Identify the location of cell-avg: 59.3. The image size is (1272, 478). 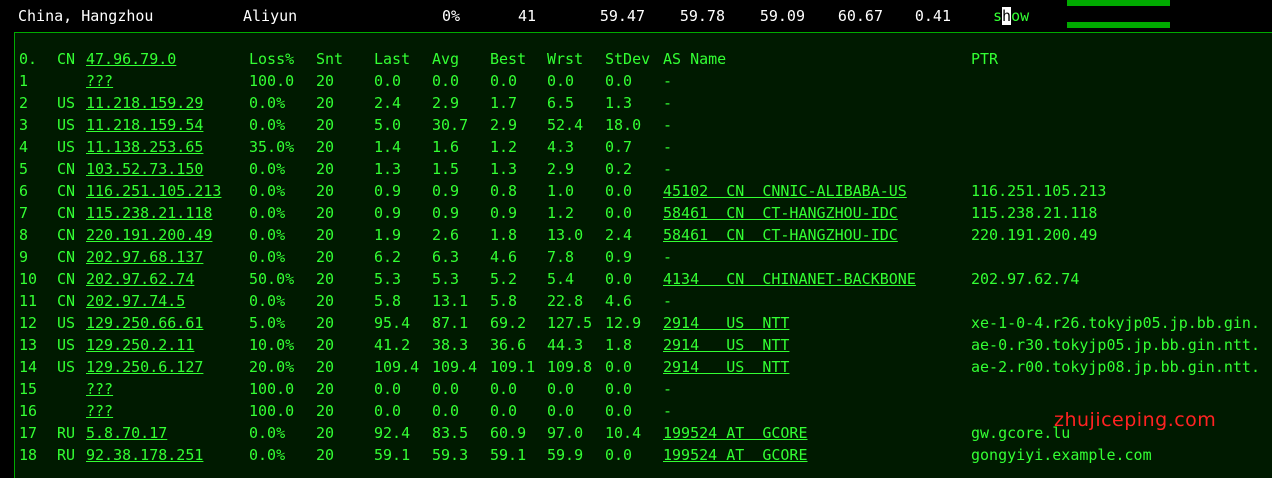
(450, 455).